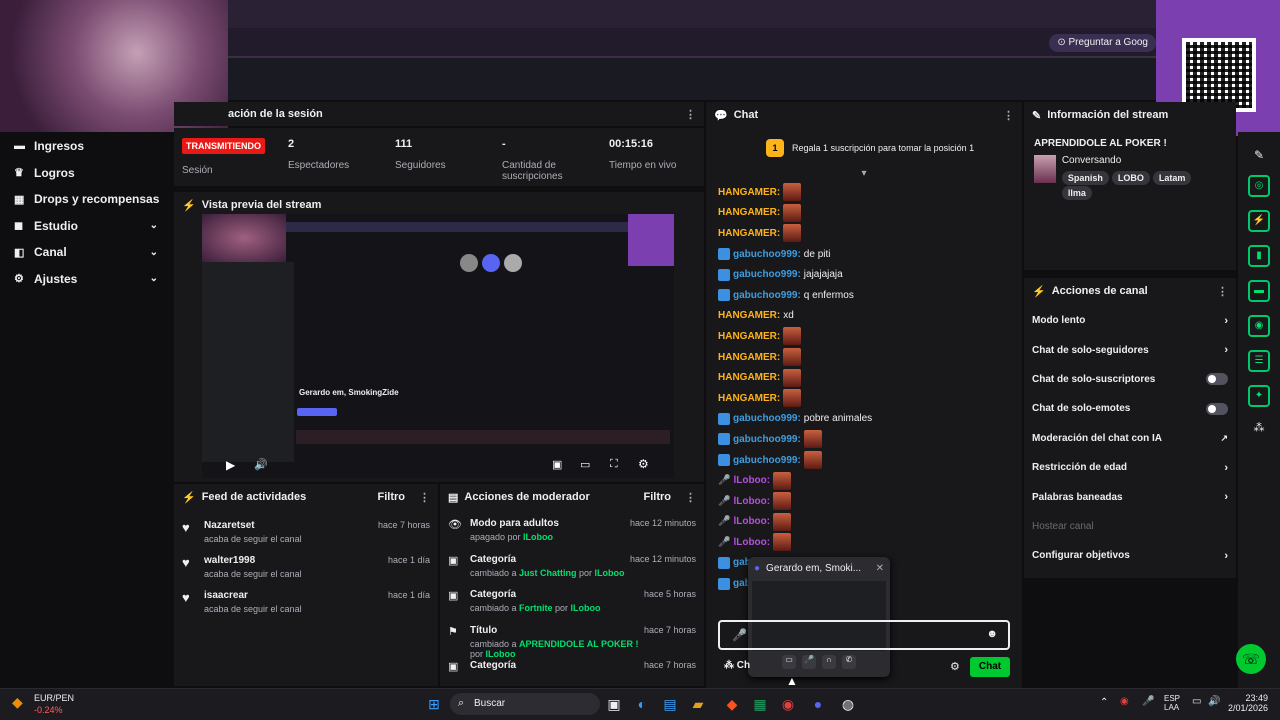 The image size is (1280, 720). Describe the element at coordinates (818, 704) in the screenshot. I see `discord-icon: ●` at that location.